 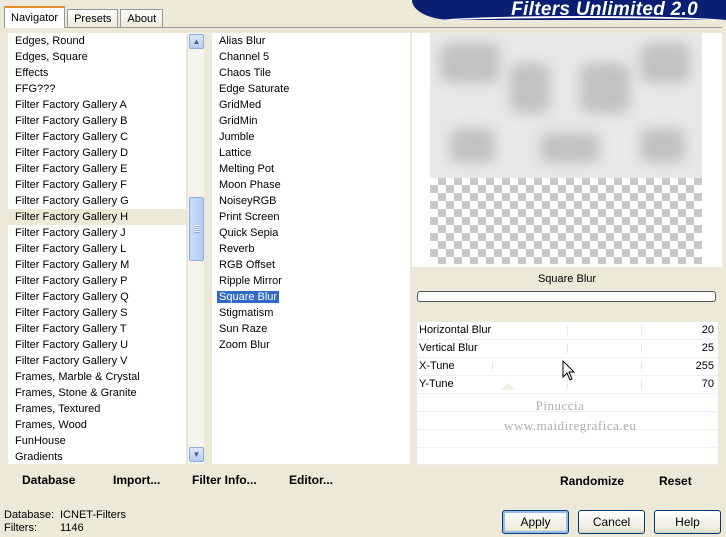 I want to click on category-item: Filter Factory Gallery D, so click(x=97, y=153).